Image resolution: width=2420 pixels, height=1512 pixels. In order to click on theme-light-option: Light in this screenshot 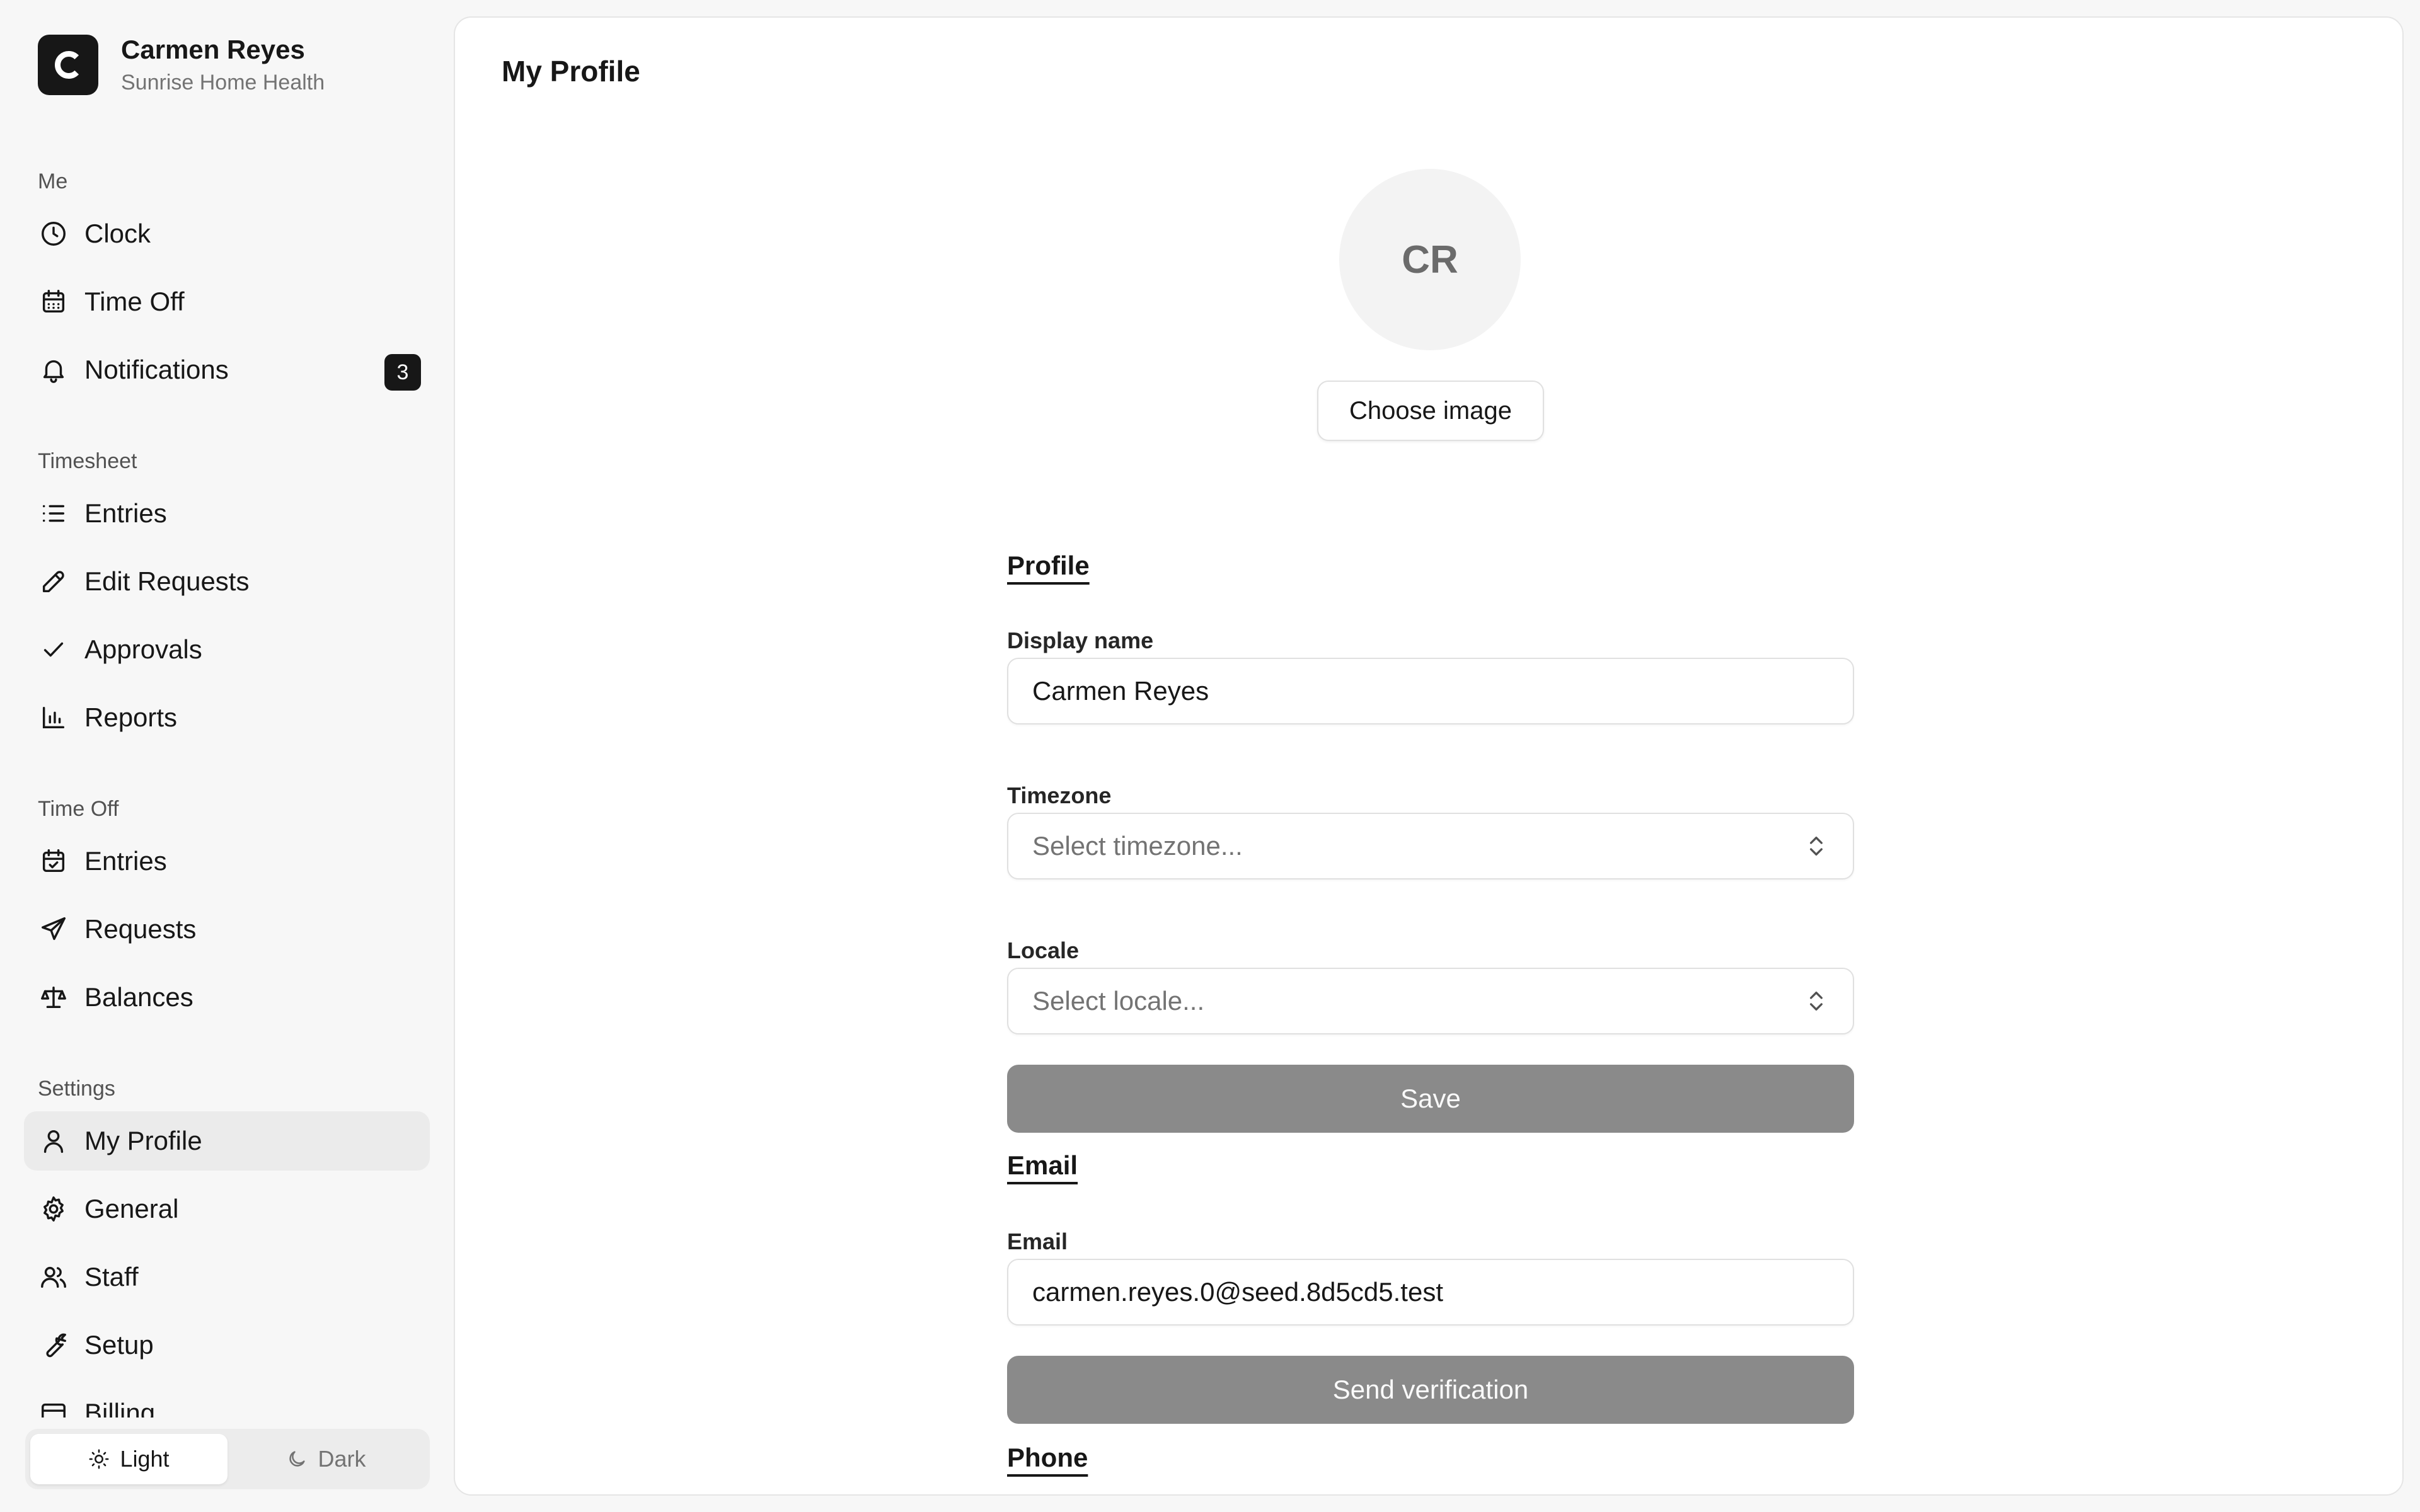, I will do `click(129, 1459)`.